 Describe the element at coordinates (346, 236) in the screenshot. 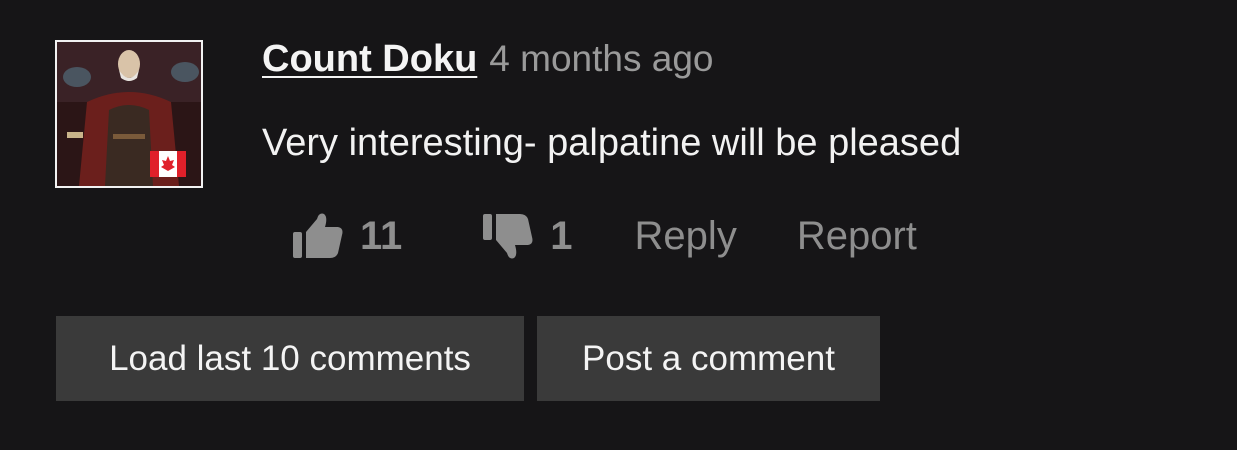

I see `like-button: 11` at that location.